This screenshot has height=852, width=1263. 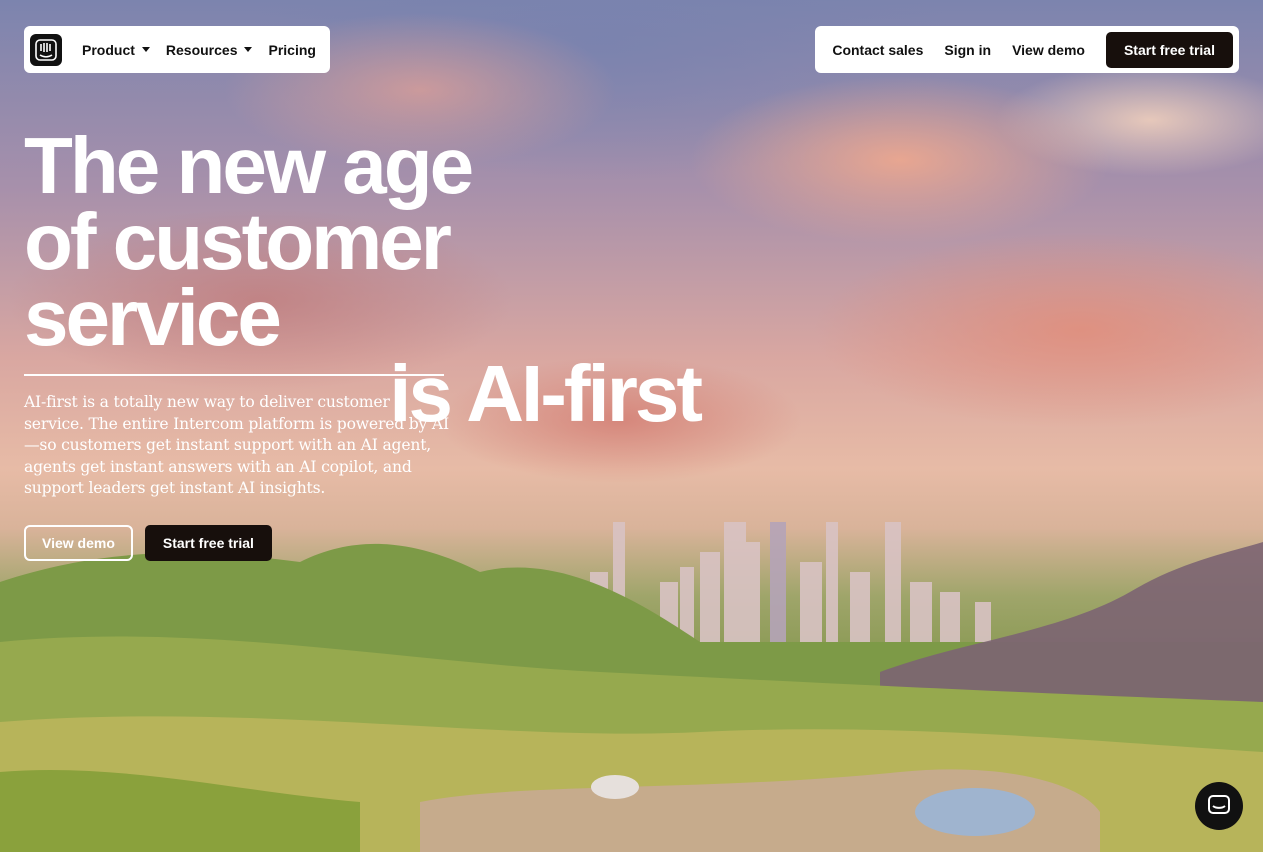 What do you see at coordinates (1169, 49) in the screenshot?
I see `start-free-trial-button: Start free trial` at bounding box center [1169, 49].